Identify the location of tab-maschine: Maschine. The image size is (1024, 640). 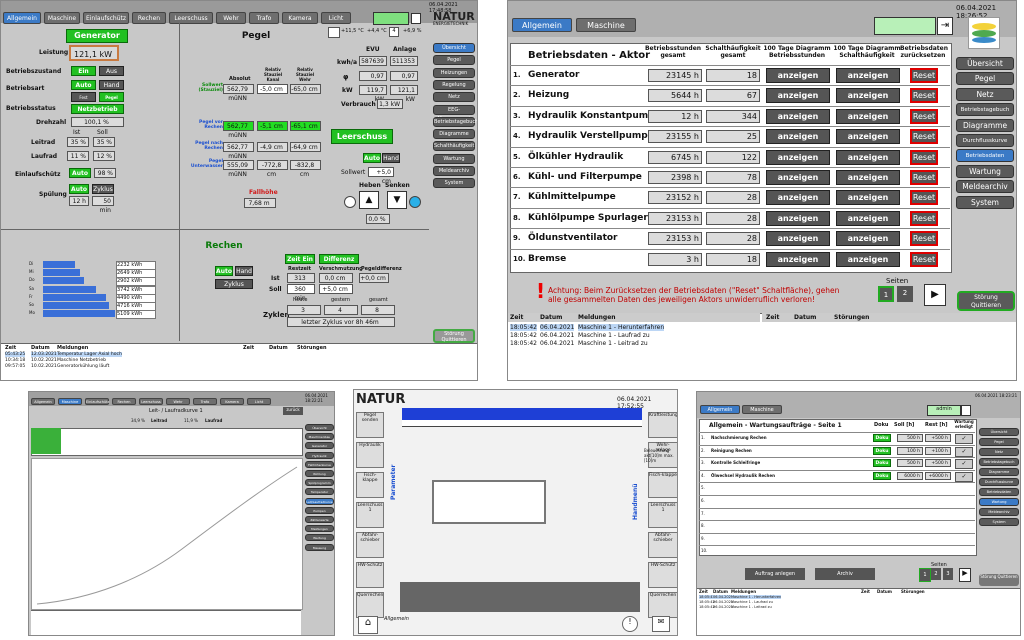
(606, 25).